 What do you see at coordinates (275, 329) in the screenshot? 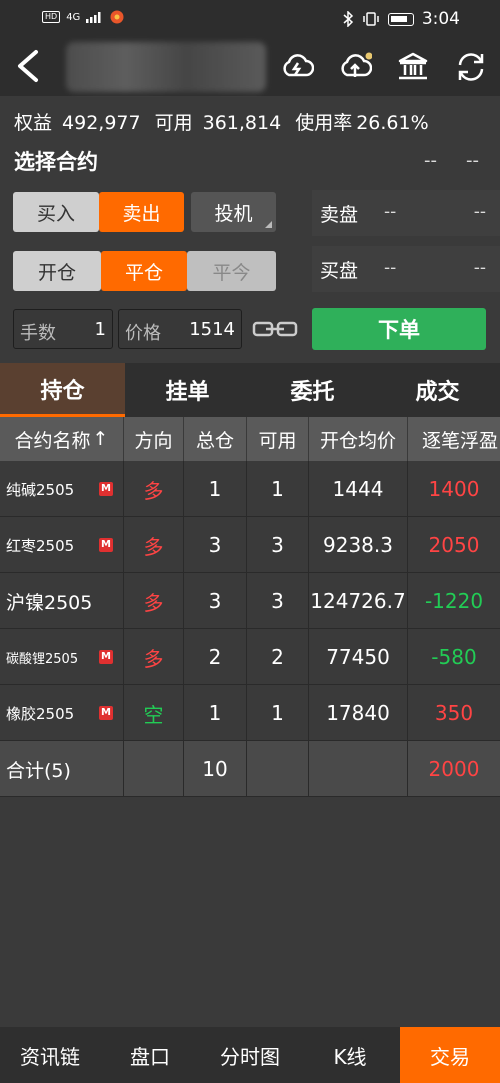
I see `link-icon` at bounding box center [275, 329].